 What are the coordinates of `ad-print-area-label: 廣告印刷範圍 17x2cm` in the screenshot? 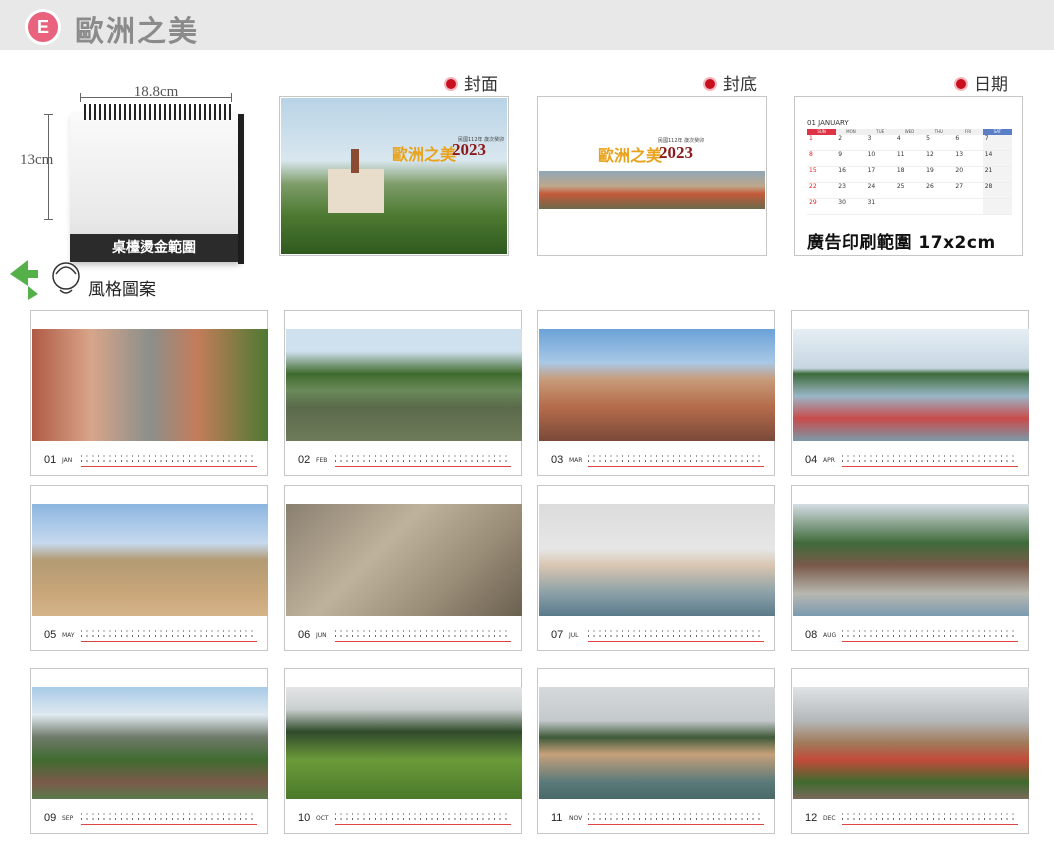 It's located at (901, 243).